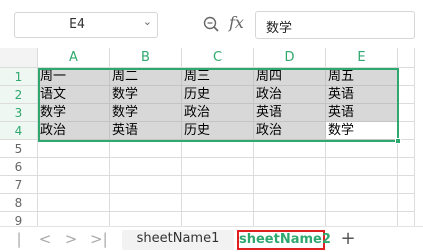  What do you see at coordinates (19, 167) in the screenshot?
I see `row-header-6: 6` at bounding box center [19, 167].